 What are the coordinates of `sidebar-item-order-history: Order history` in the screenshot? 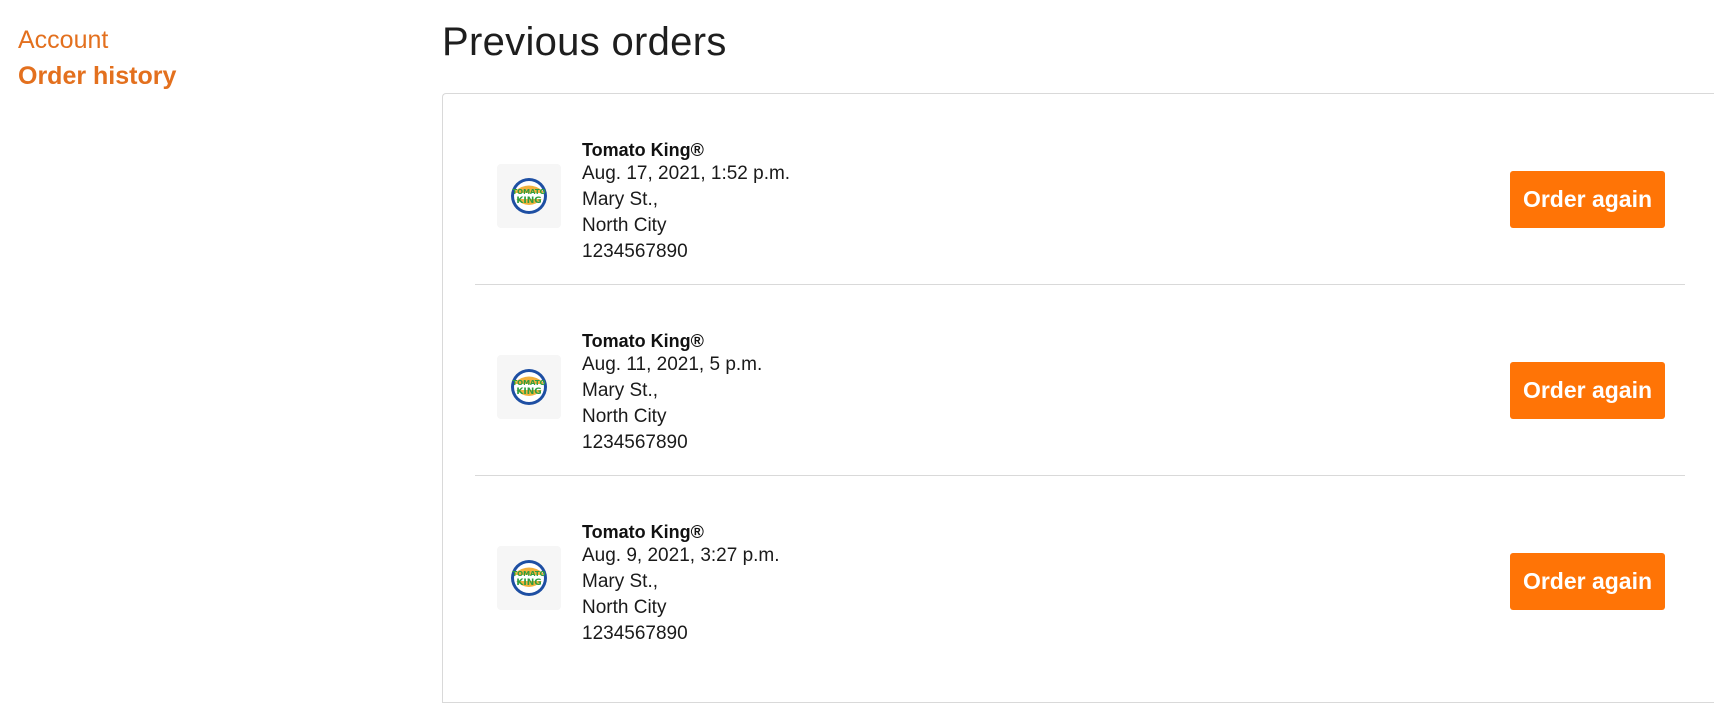 It's located at (208, 76).